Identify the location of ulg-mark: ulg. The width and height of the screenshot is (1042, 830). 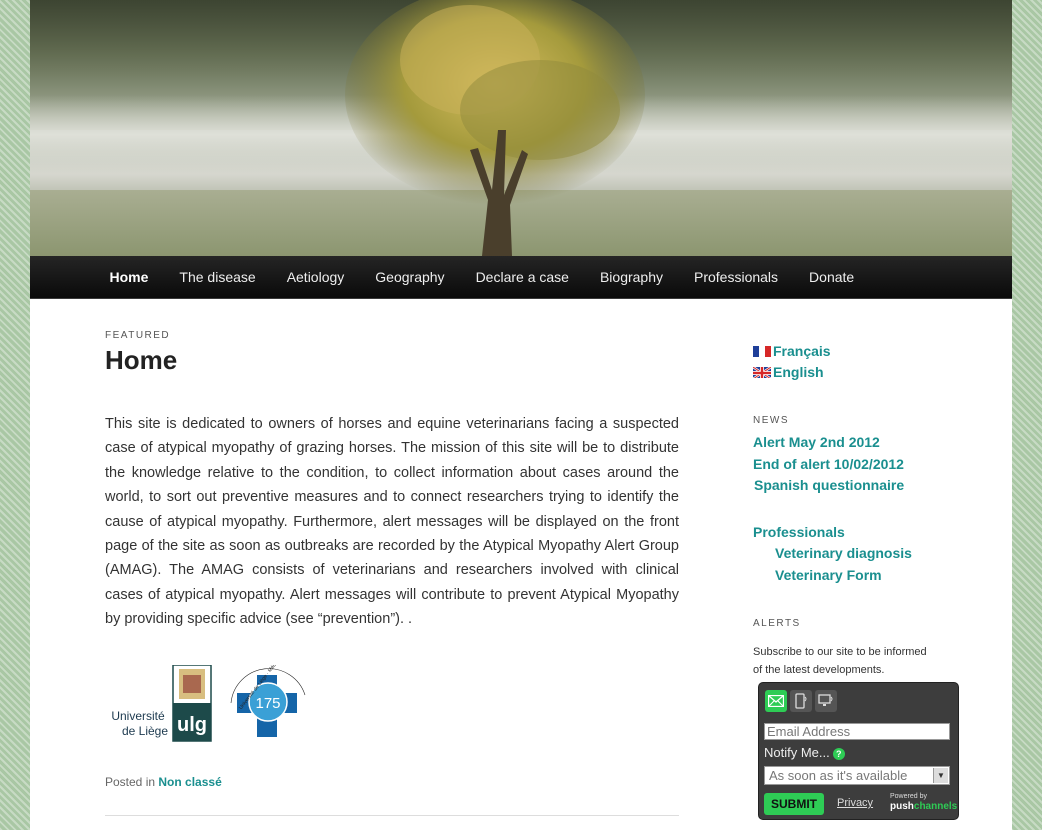
(192, 725).